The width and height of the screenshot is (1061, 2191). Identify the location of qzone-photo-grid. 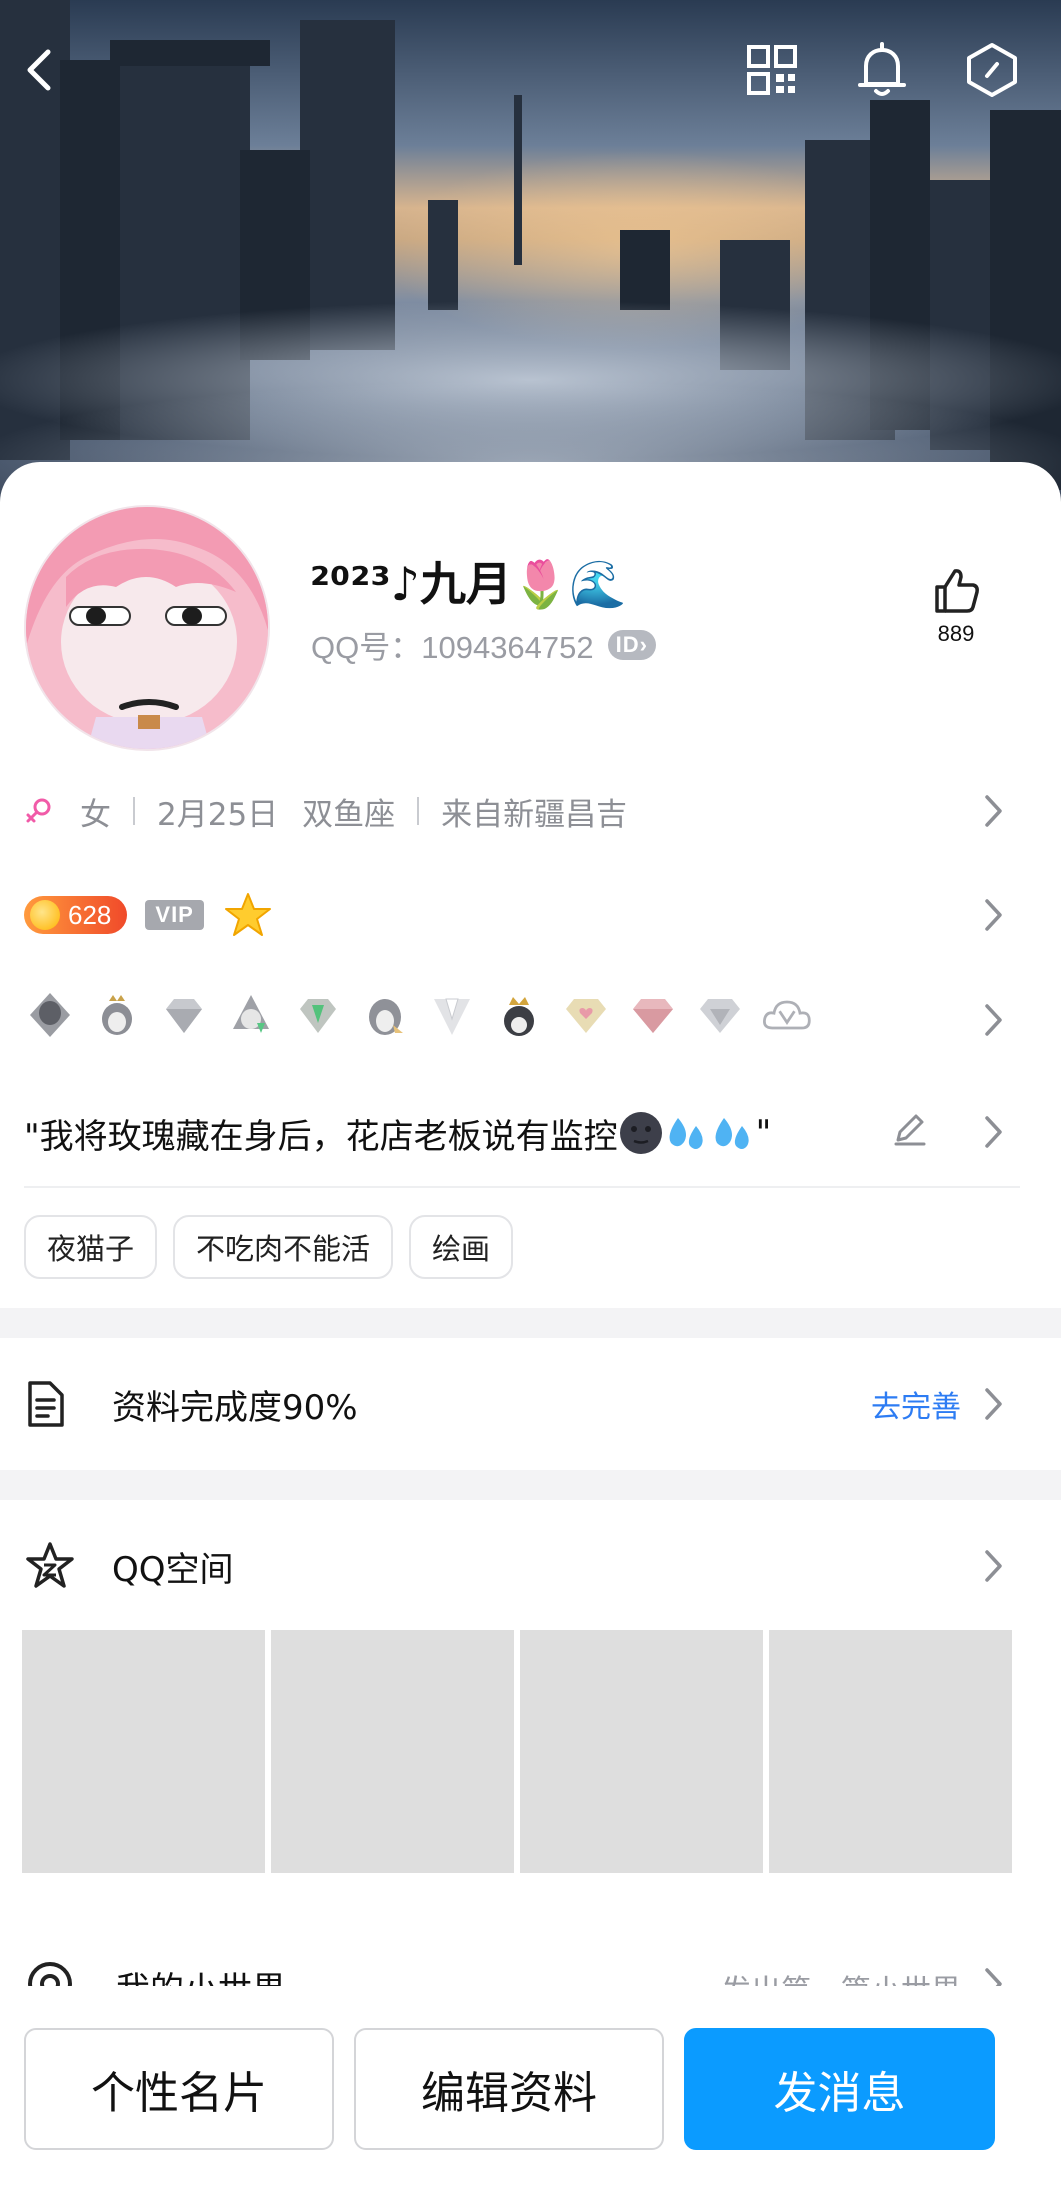
(517, 1751).